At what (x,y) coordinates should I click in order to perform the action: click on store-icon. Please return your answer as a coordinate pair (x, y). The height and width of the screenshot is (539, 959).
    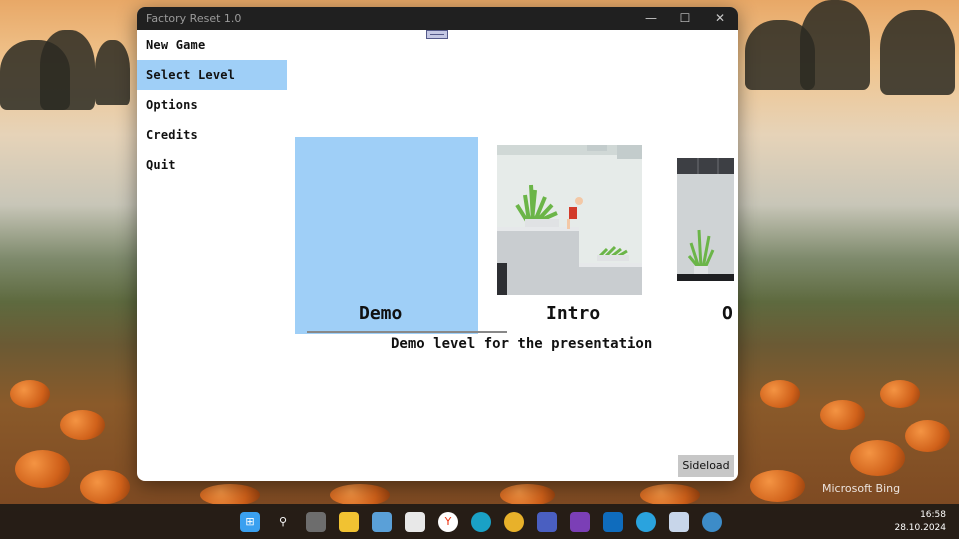
    Looking at the image, I should click on (415, 522).